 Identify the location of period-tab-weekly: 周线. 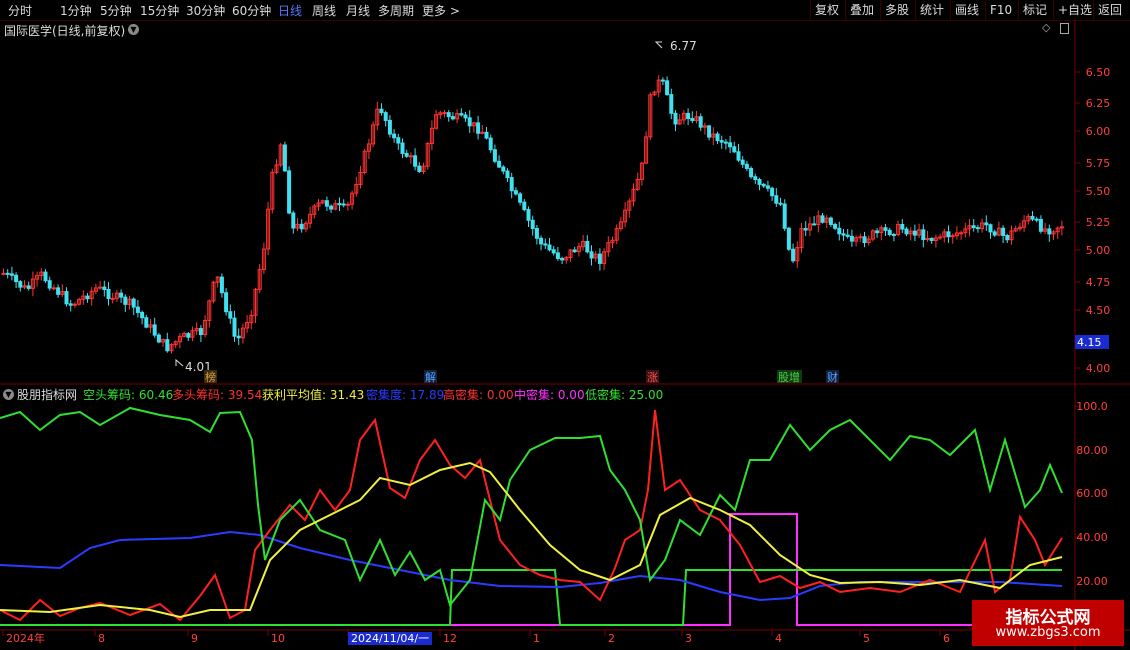
(324, 10).